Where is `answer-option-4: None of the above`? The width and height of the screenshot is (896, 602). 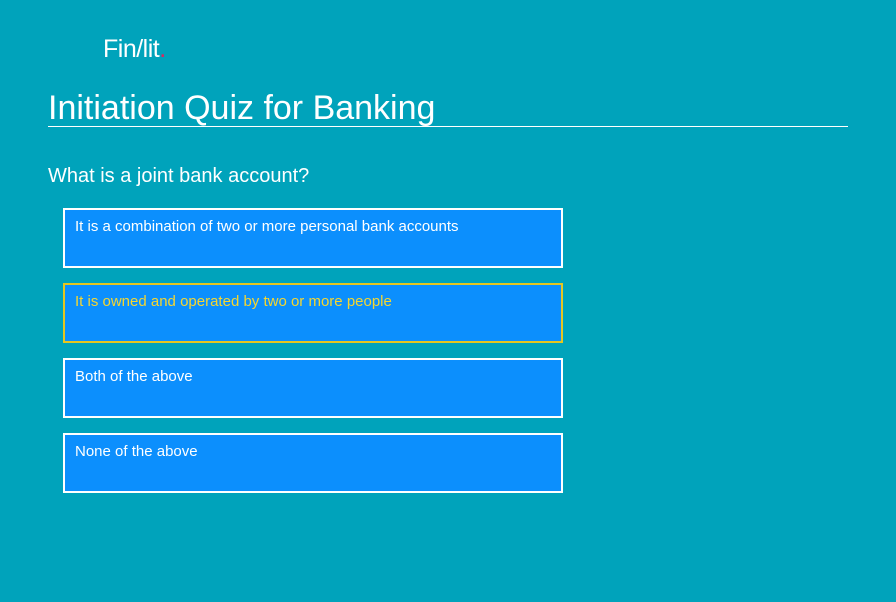
answer-option-4: None of the above is located at coordinates (313, 463).